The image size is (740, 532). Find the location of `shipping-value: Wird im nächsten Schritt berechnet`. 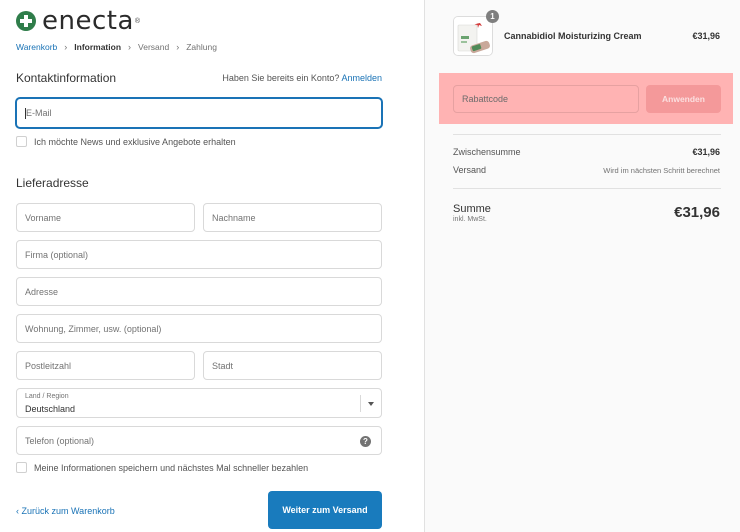

shipping-value: Wird im nächsten Schritt berechnet is located at coordinates (661, 170).